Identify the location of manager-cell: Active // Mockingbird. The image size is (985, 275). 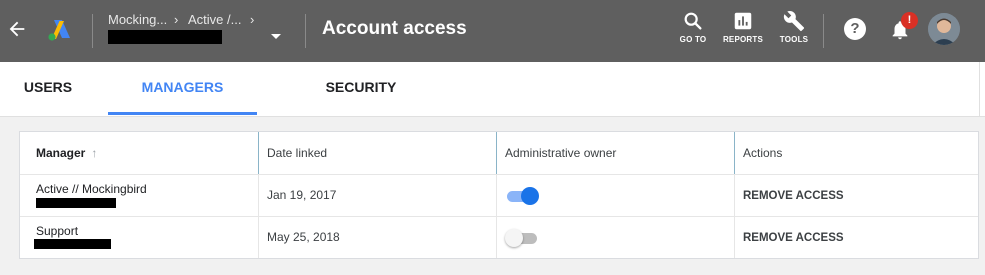
(139, 195).